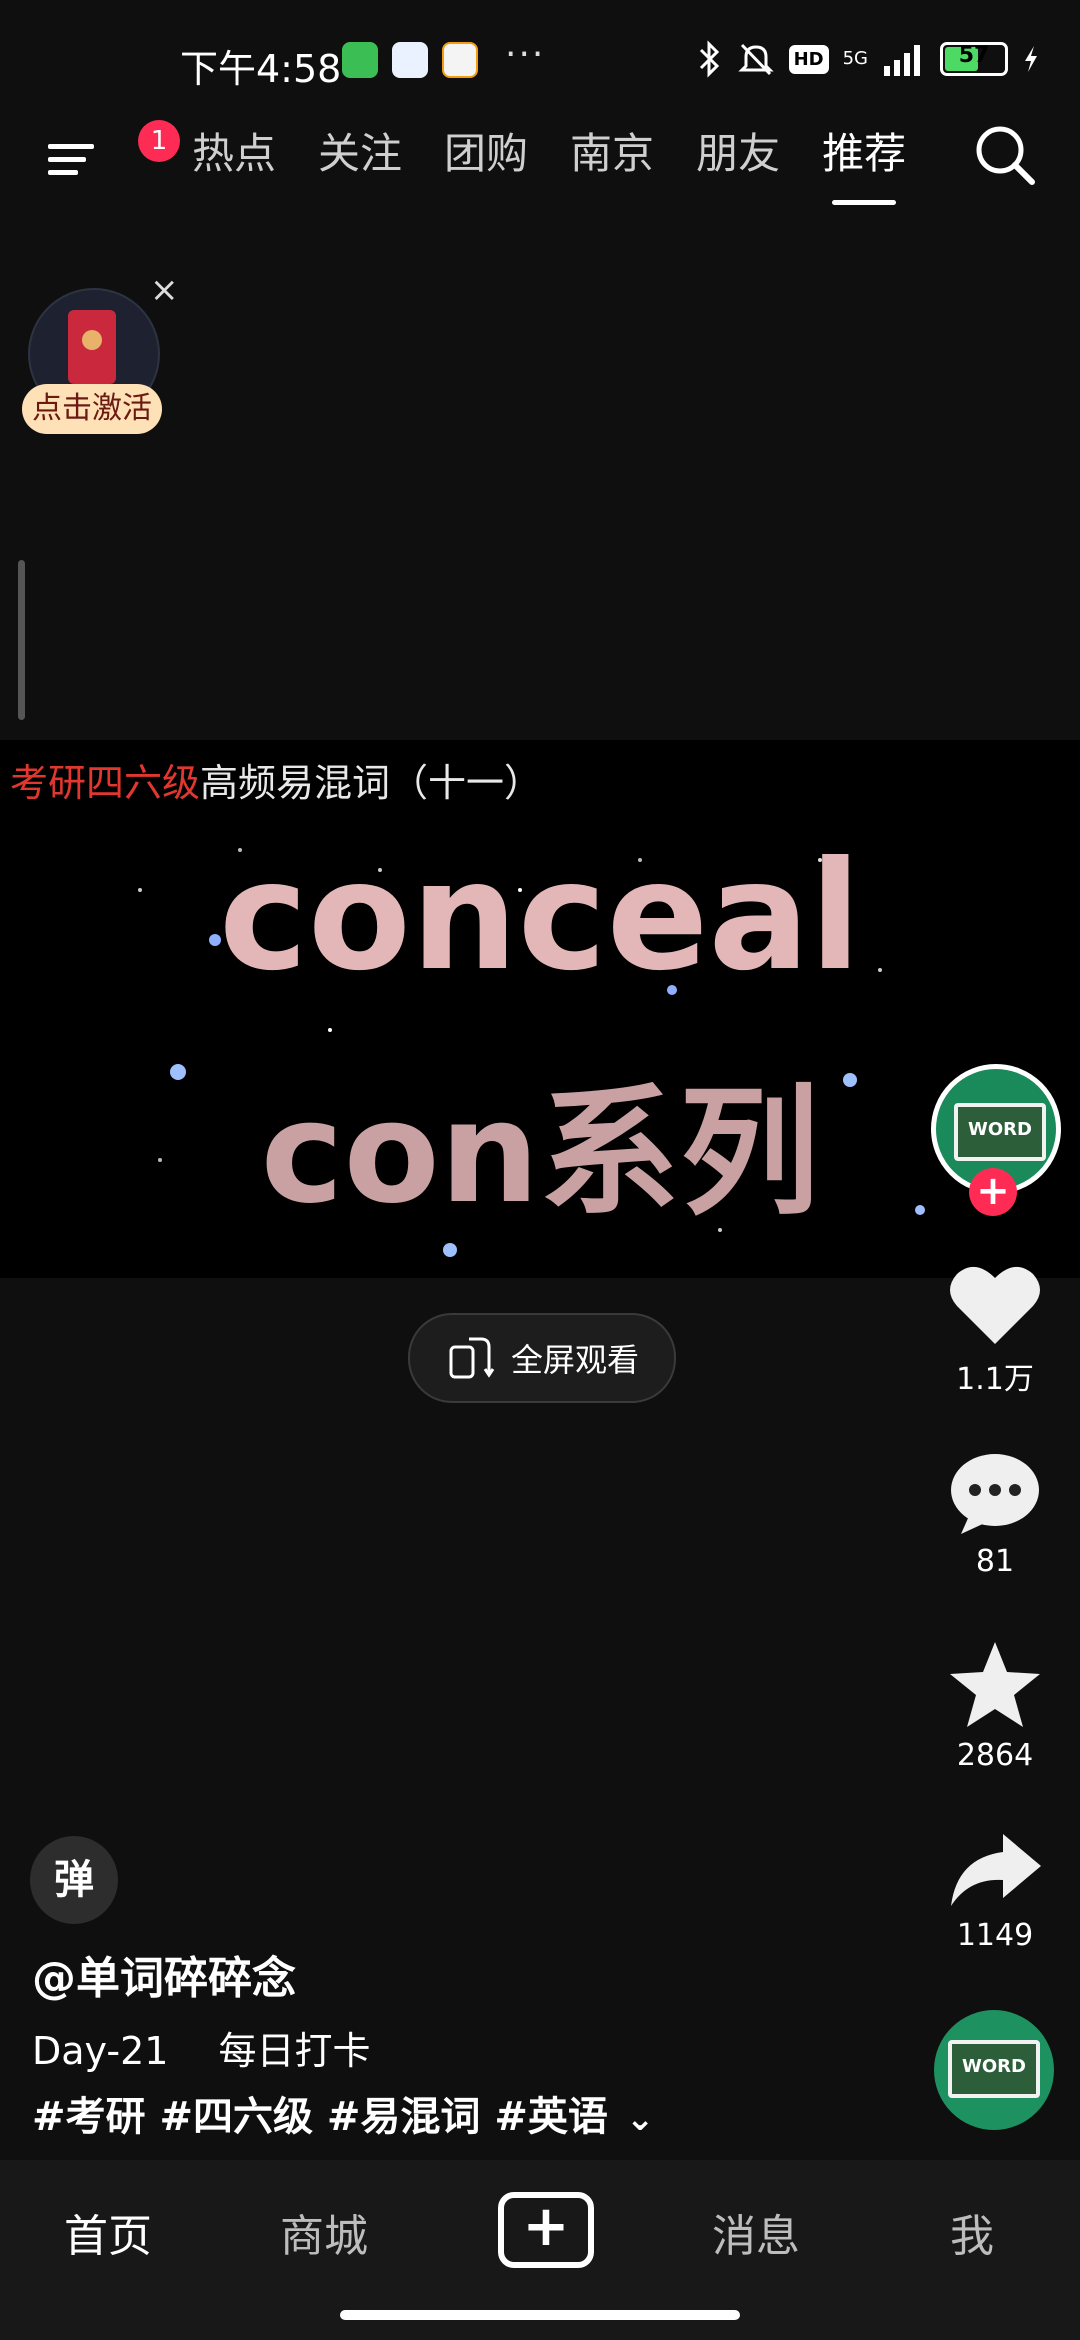 This screenshot has width=1080, height=2340. I want to click on nav-home: 首页, so click(108, 2232).